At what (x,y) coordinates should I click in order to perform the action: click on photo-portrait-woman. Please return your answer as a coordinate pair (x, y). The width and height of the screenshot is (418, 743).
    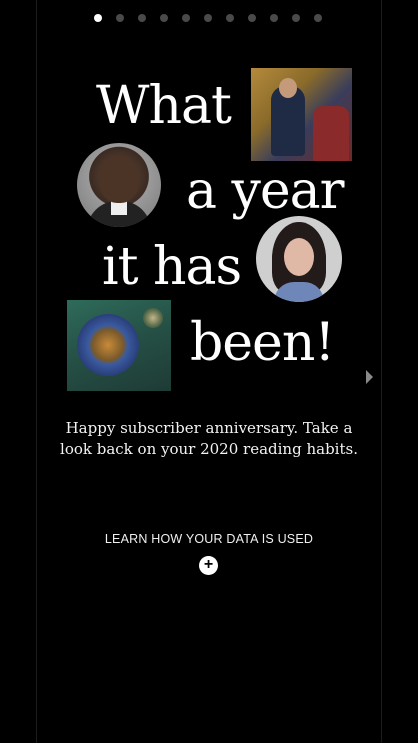
    Looking at the image, I should click on (299, 259).